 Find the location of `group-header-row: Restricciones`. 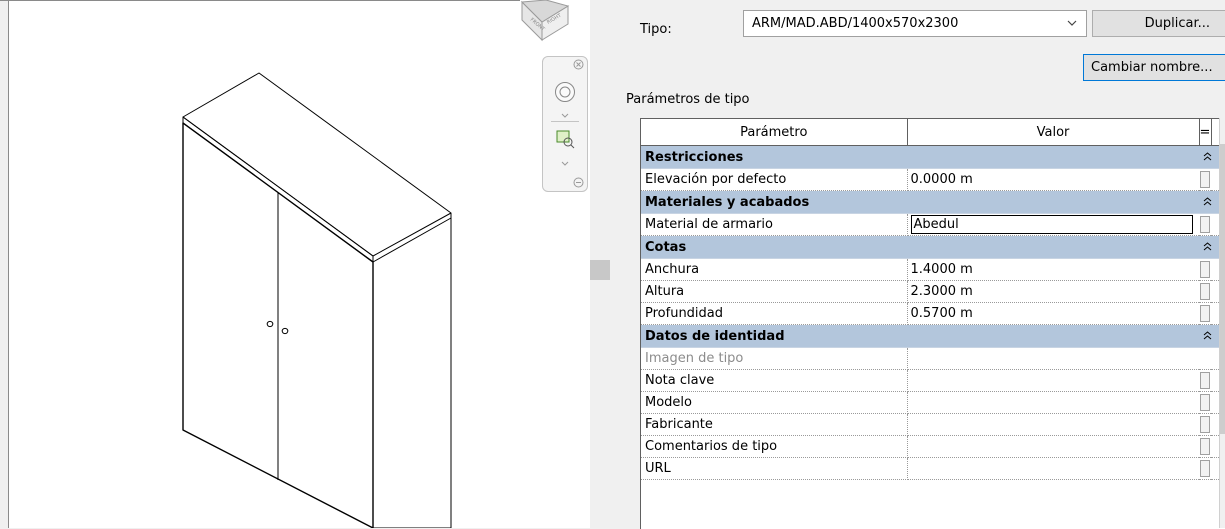

group-header-row: Restricciones is located at coordinates (933, 157).